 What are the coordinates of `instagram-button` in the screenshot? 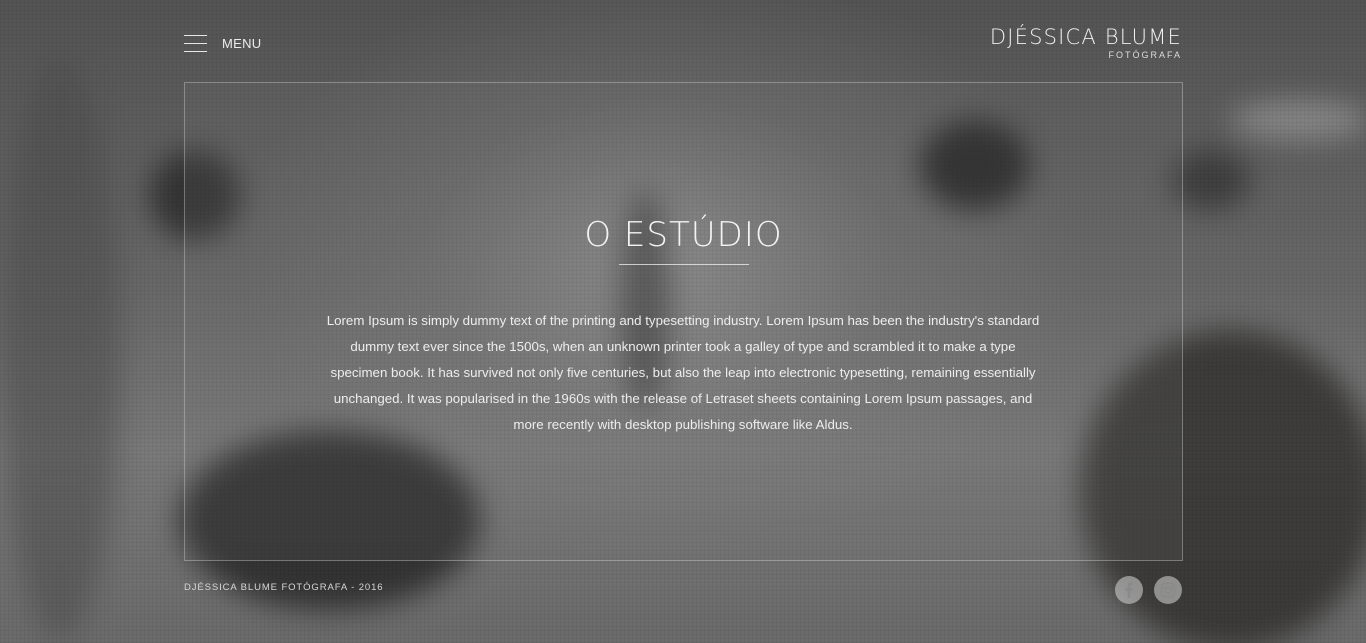 It's located at (1168, 590).